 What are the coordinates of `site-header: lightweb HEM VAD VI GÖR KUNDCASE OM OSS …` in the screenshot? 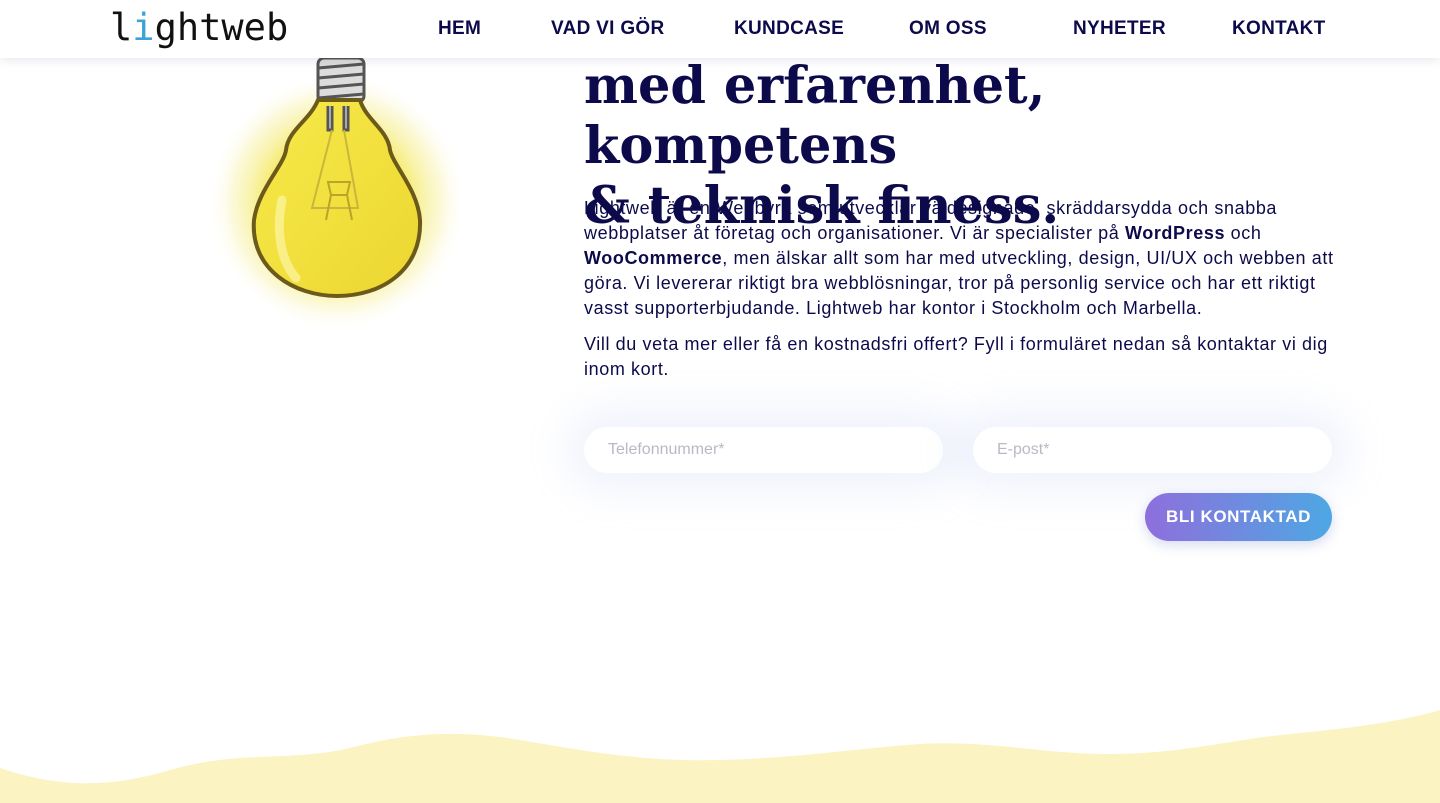 It's located at (720, 29).